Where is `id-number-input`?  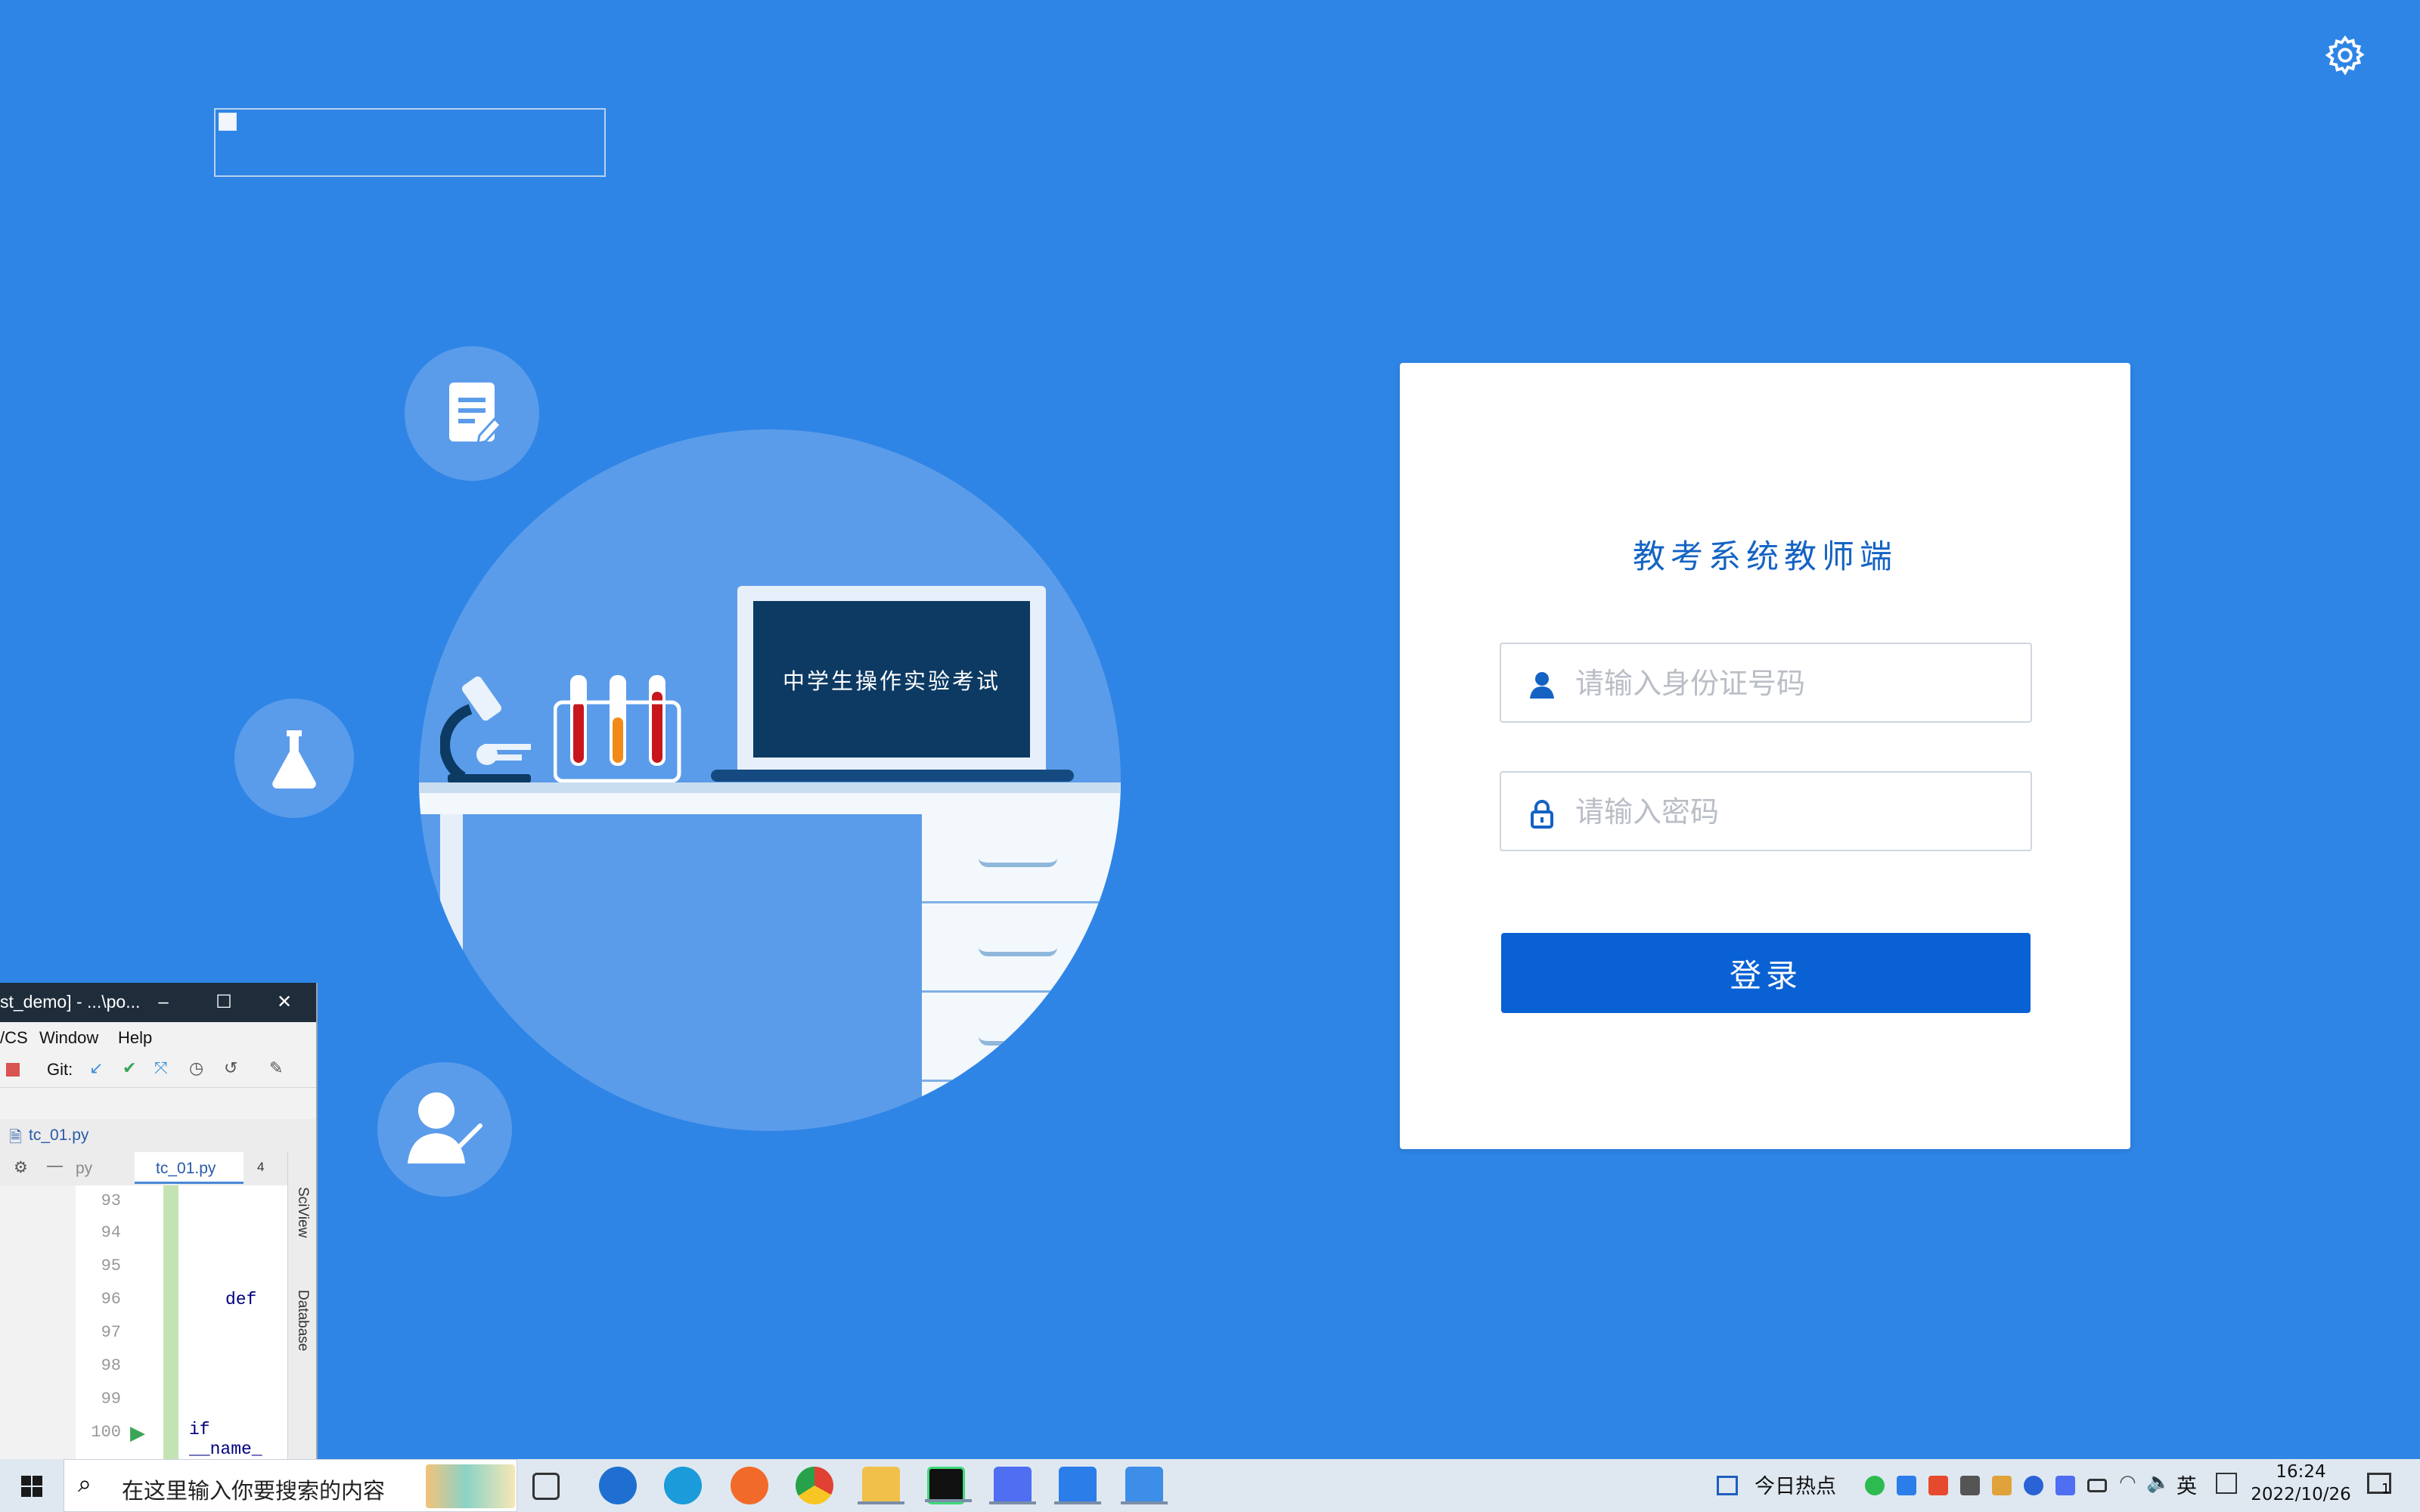
id-number-input is located at coordinates (1795, 683).